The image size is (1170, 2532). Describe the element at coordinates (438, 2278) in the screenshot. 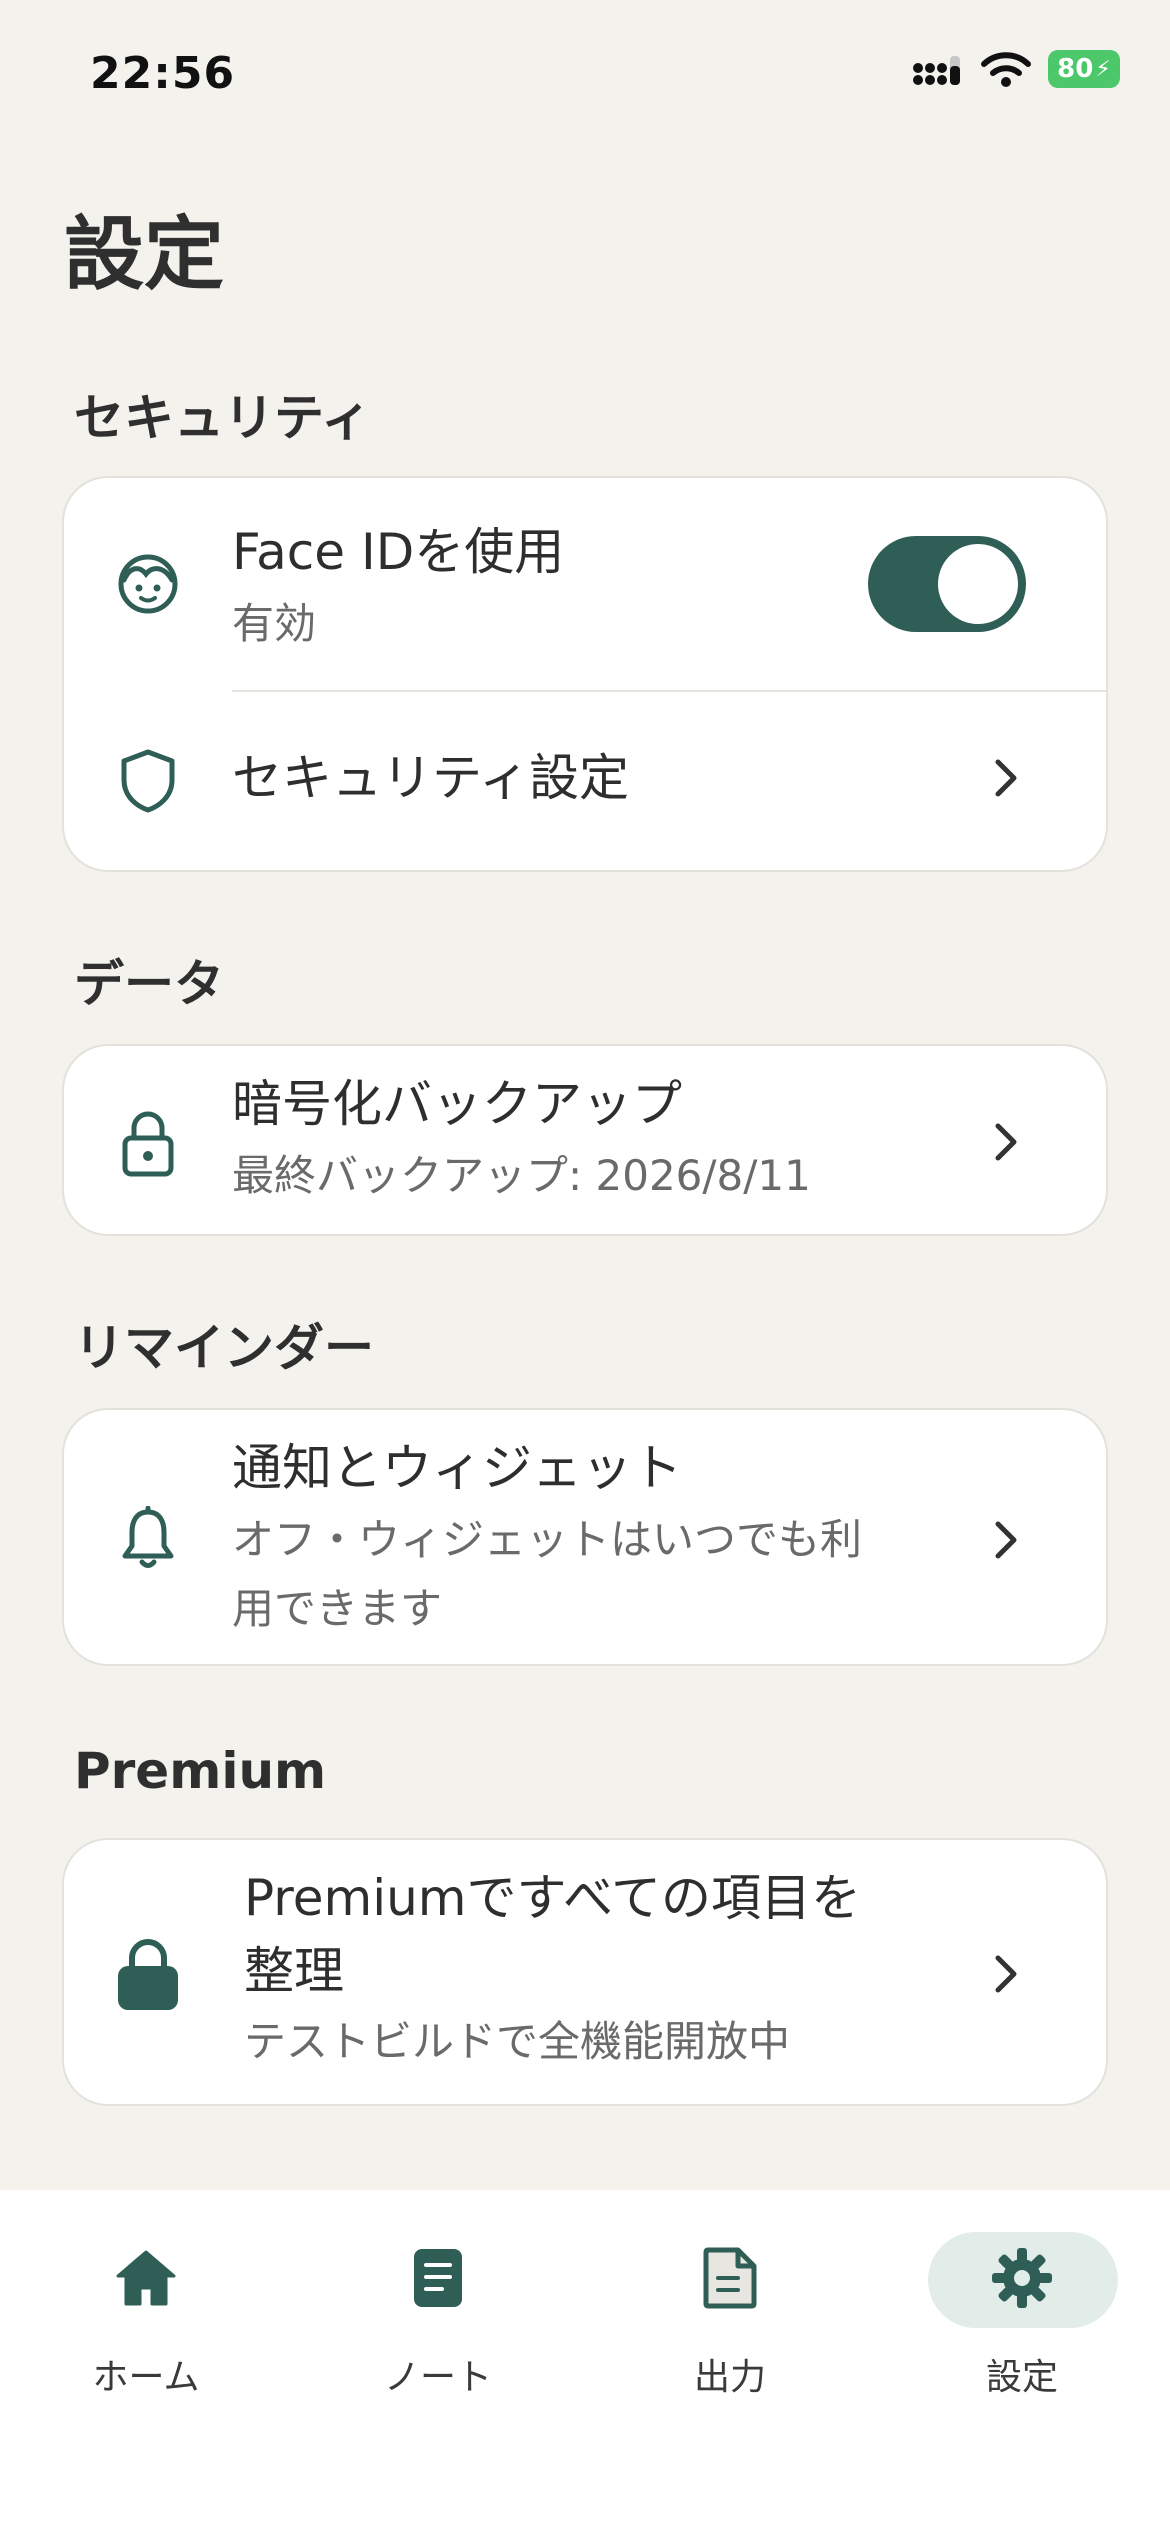

I see `note-icon` at that location.